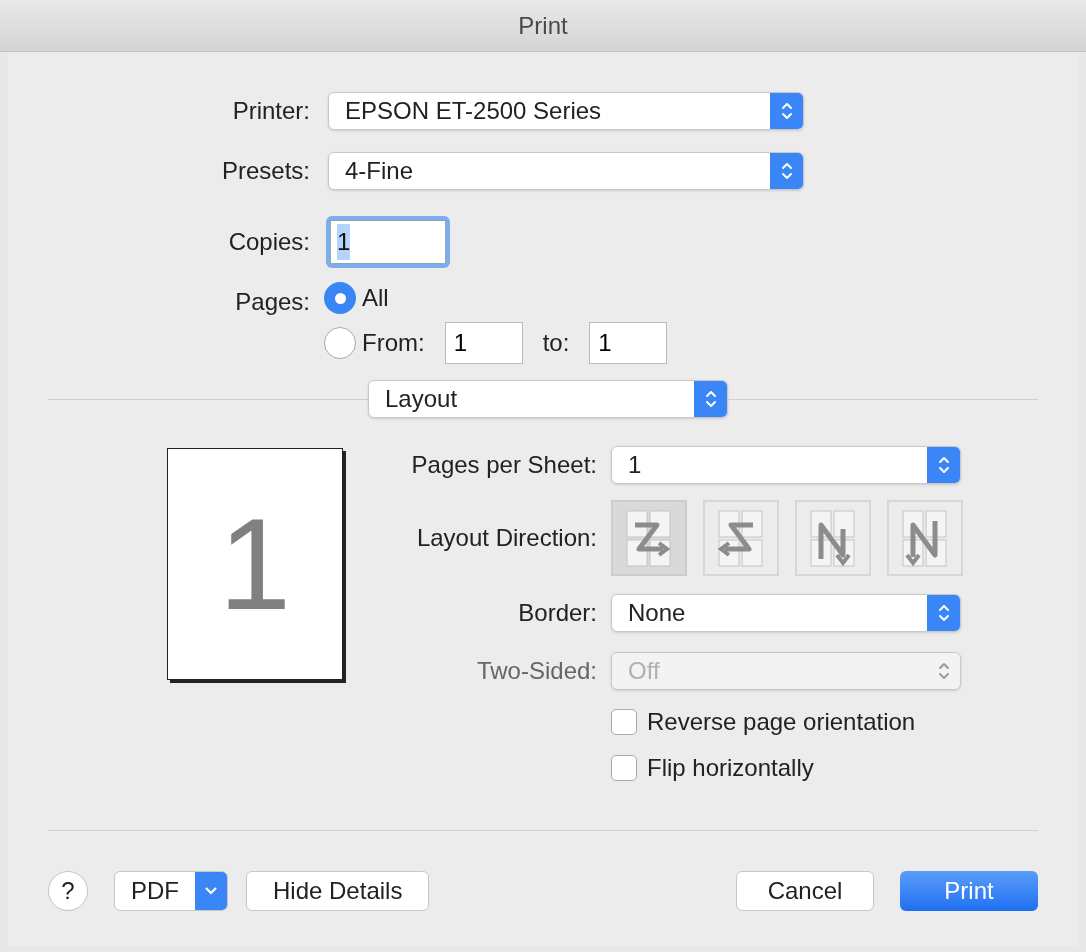 The width and height of the screenshot is (1086, 952). I want to click on section-select: Layout, so click(548, 399).